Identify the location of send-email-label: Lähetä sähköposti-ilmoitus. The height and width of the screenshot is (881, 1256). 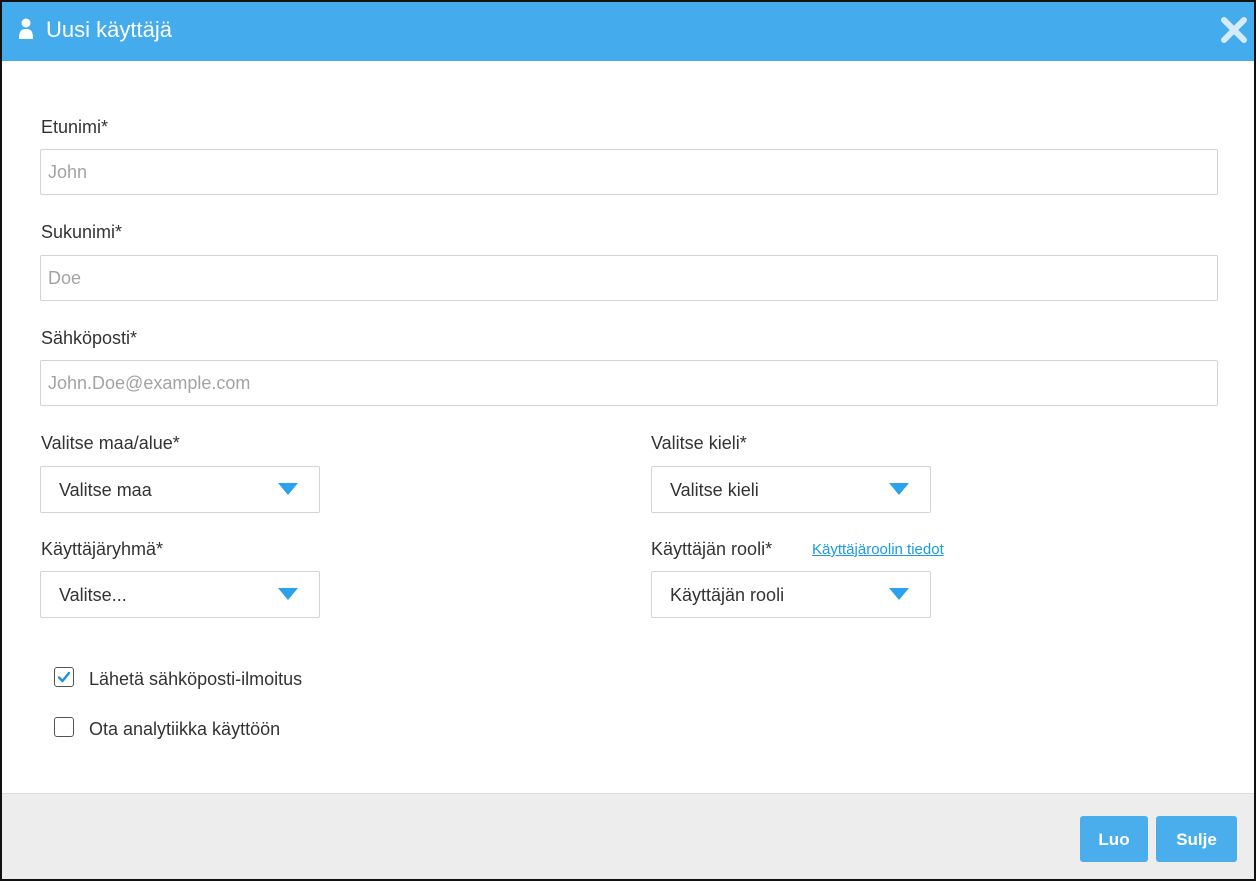
(196, 679).